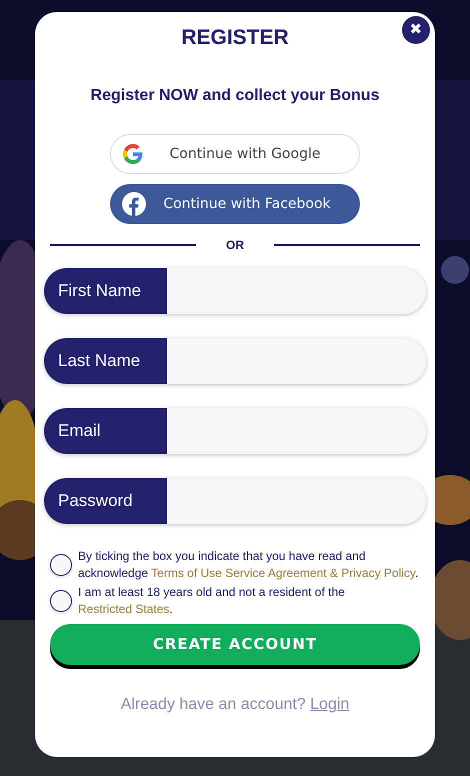 The width and height of the screenshot is (470, 776). I want to click on google-login-button: Continue with Google, so click(235, 154).